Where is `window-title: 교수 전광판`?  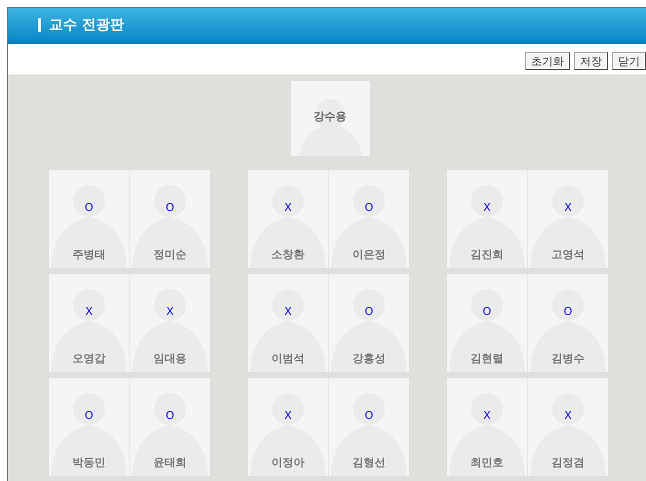
window-title: 교수 전광판 is located at coordinates (86, 25).